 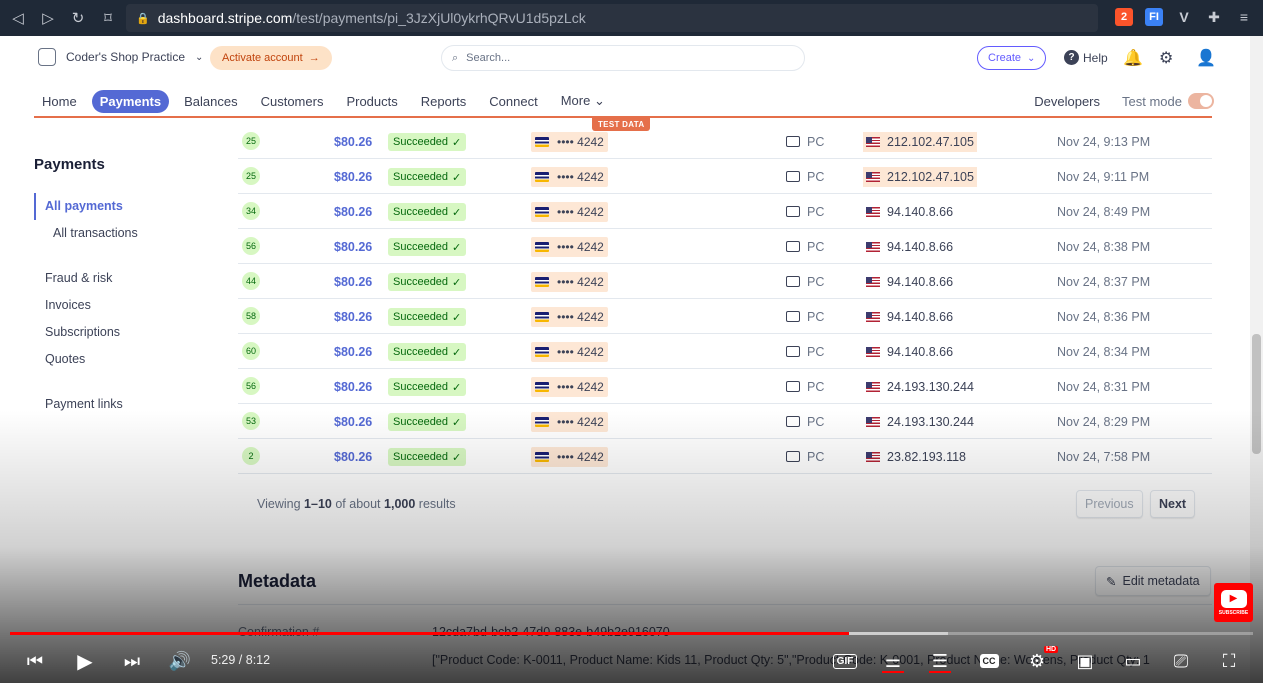 I want to click on activate-account-label: Activate account, so click(x=262, y=58).